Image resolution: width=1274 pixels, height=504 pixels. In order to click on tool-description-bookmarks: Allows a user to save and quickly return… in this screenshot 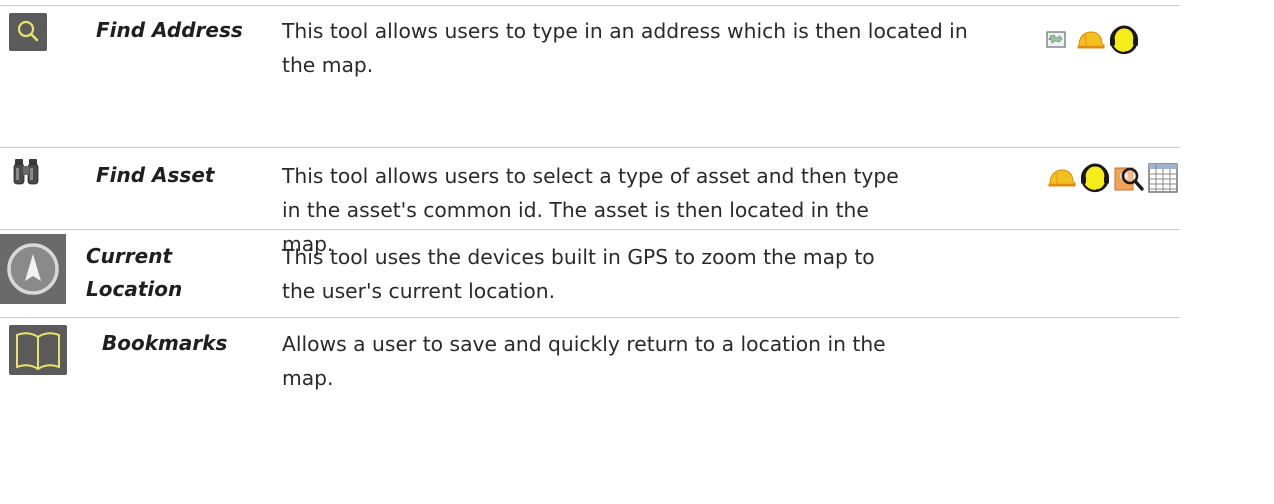, I will do `click(584, 361)`.